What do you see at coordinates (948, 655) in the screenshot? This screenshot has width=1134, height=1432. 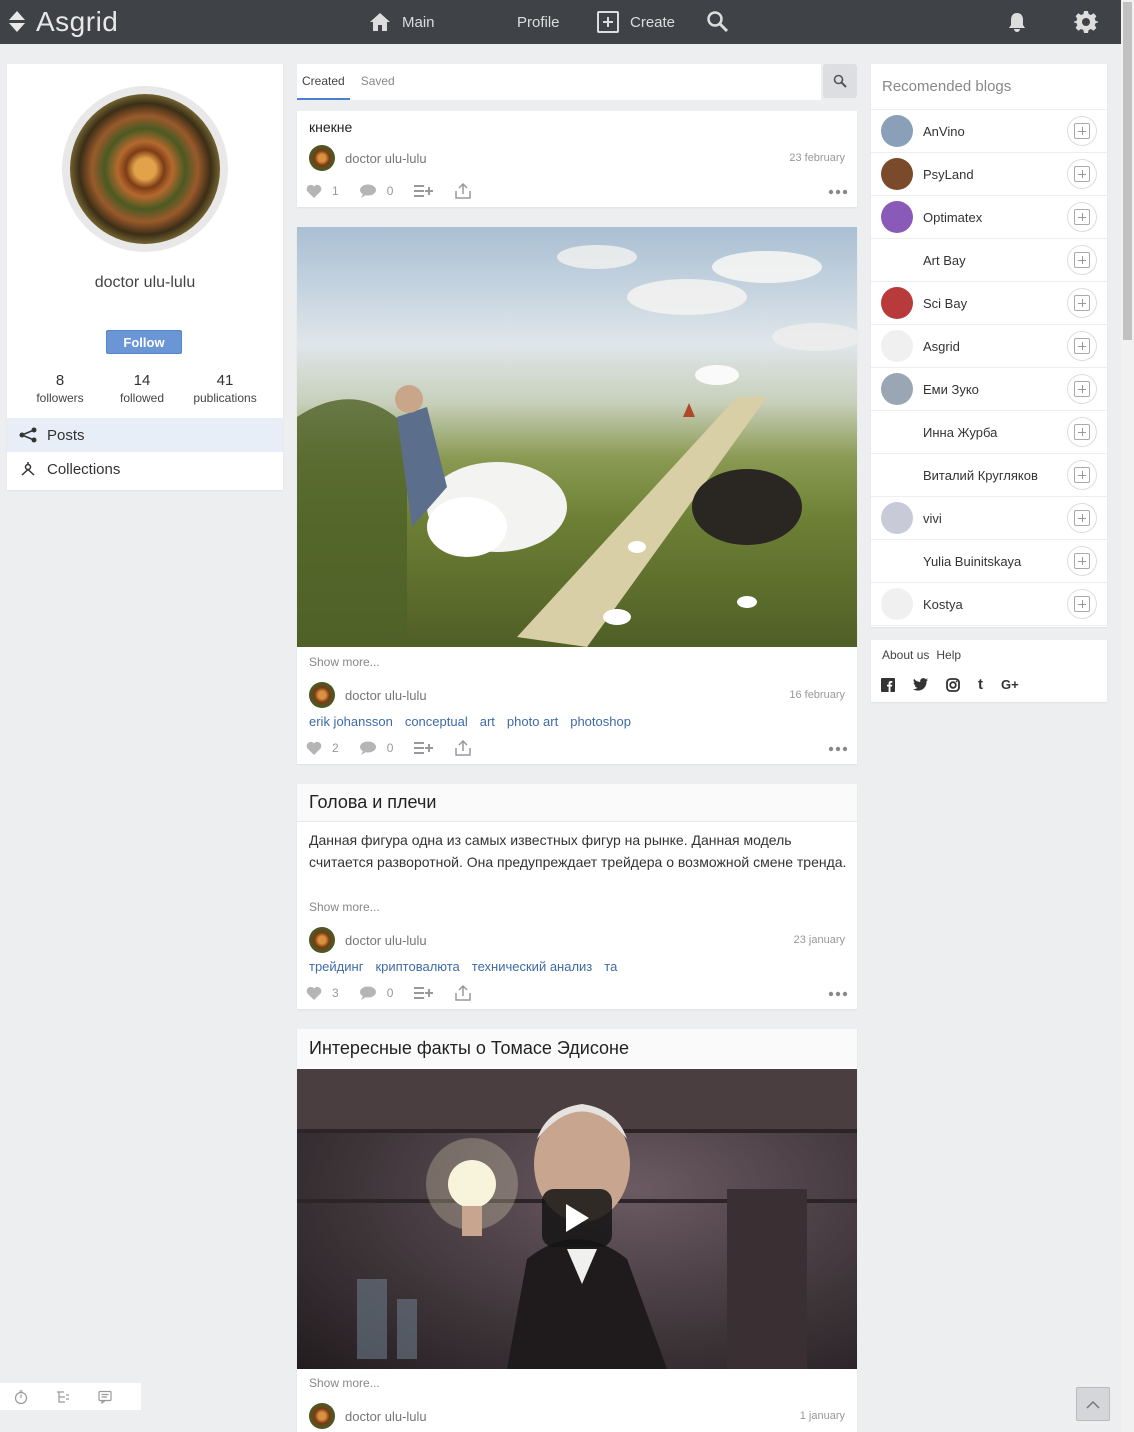 I see `help-link: Help` at bounding box center [948, 655].